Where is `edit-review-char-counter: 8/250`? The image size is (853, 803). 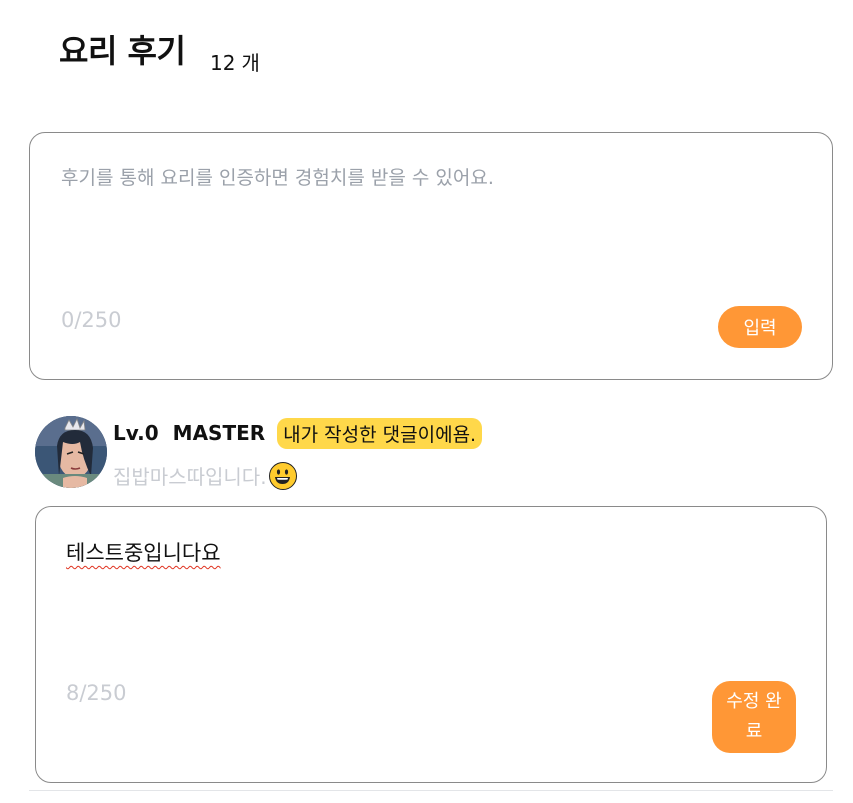
edit-review-char-counter: 8/250 is located at coordinates (96, 693).